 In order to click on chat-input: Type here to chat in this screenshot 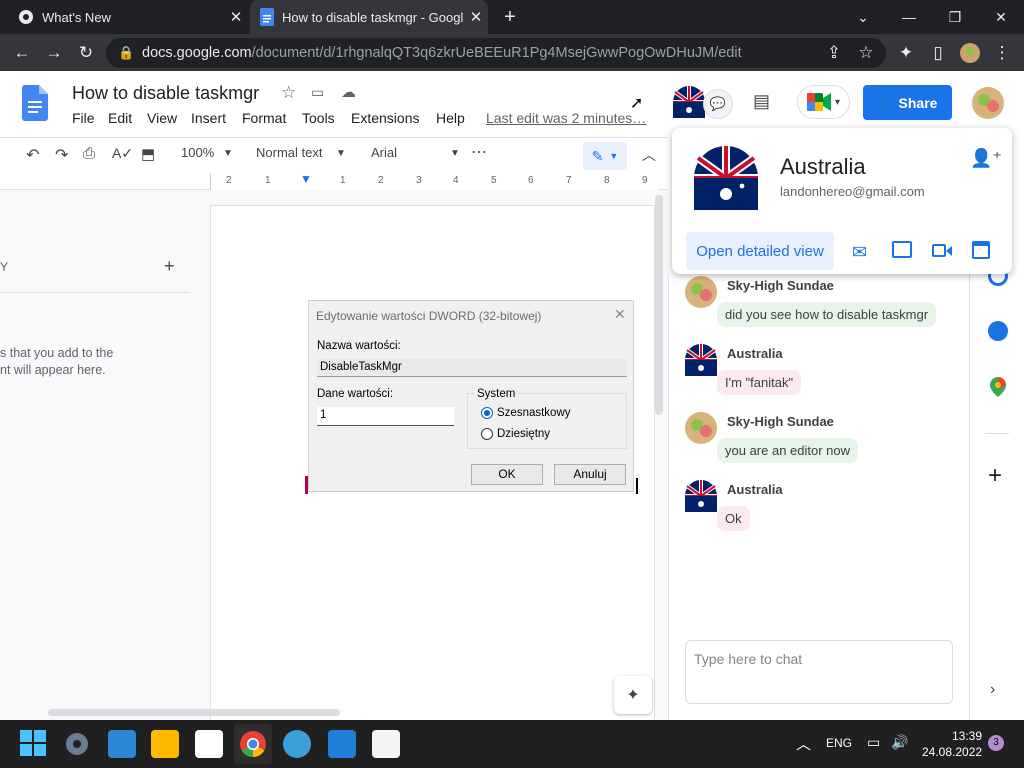, I will do `click(819, 672)`.